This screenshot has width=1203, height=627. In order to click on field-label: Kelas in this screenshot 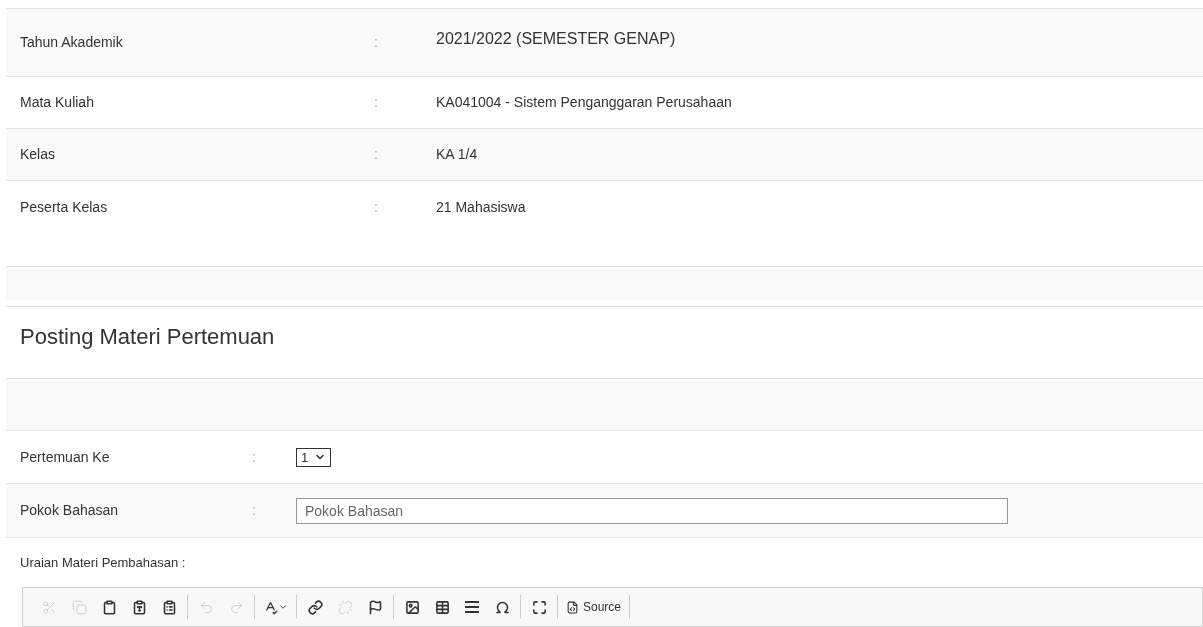, I will do `click(38, 154)`.